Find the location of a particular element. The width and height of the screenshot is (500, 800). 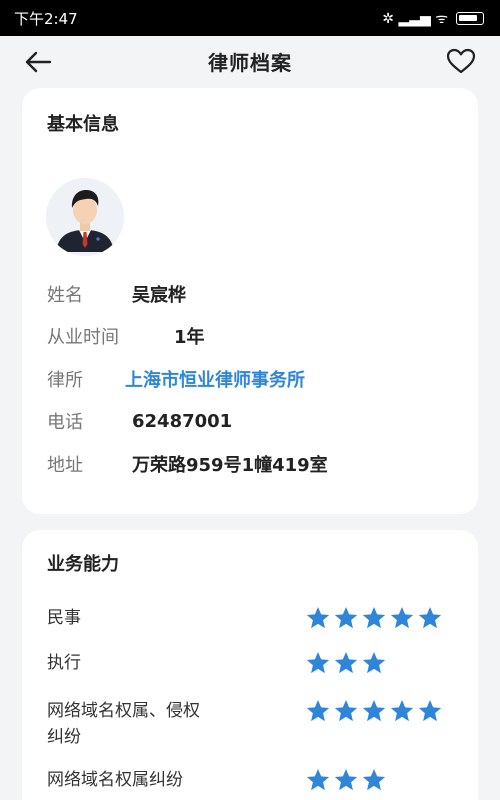

skill-name-line1: 民事 is located at coordinates (64, 618).